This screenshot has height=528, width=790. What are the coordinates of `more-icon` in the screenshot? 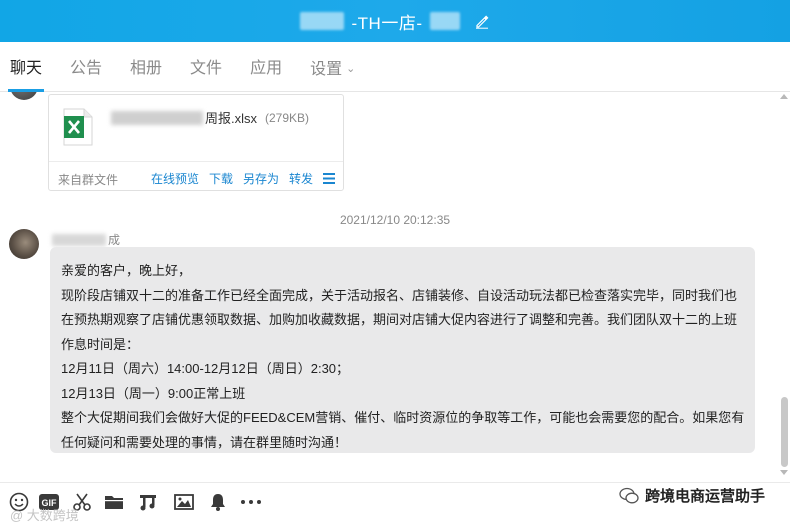 It's located at (251, 502).